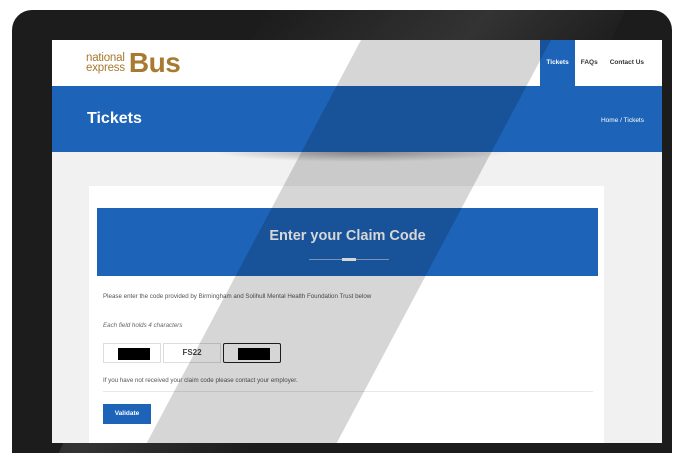 This screenshot has width=683, height=453. Describe the element at coordinates (143, 325) in the screenshot. I see `field-hint: Each field holds 4 characters` at that location.